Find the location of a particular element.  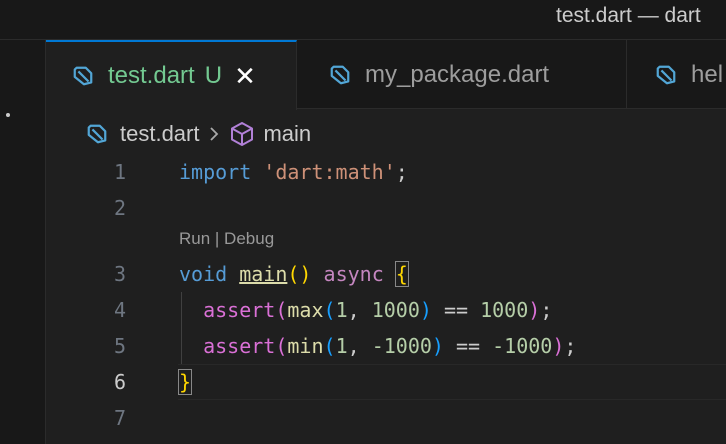

line-number: 1 is located at coordinates (119, 172).